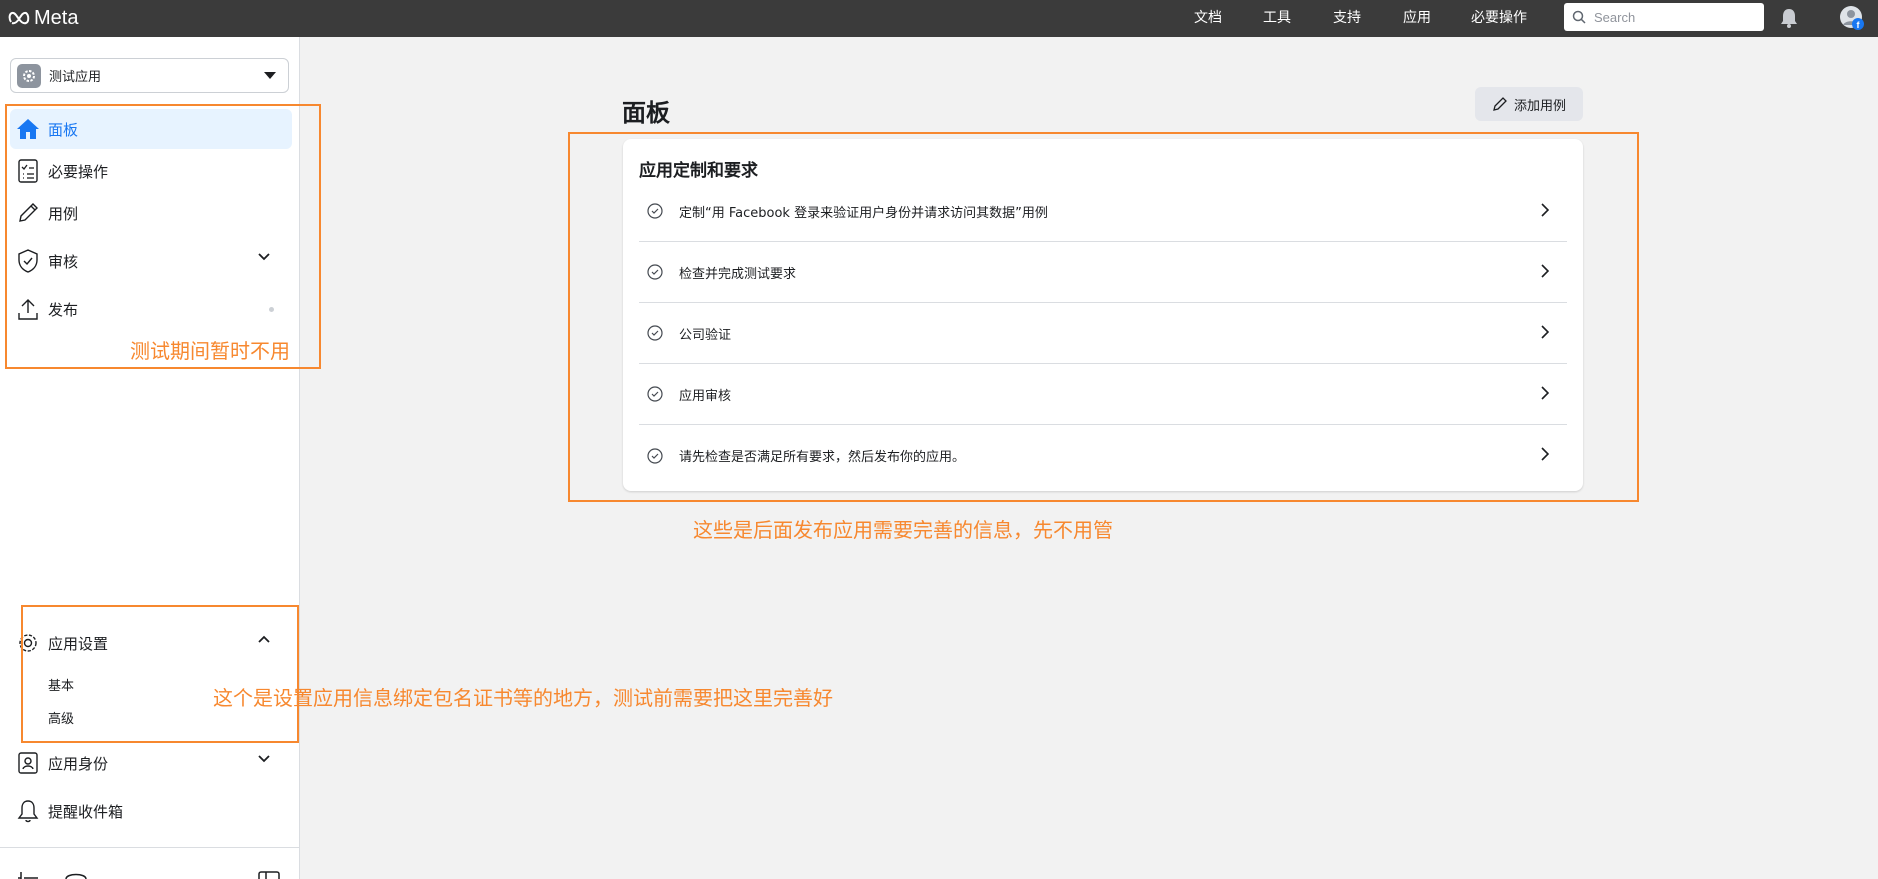  What do you see at coordinates (1277, 18) in the screenshot?
I see `nav-tools: 工具` at bounding box center [1277, 18].